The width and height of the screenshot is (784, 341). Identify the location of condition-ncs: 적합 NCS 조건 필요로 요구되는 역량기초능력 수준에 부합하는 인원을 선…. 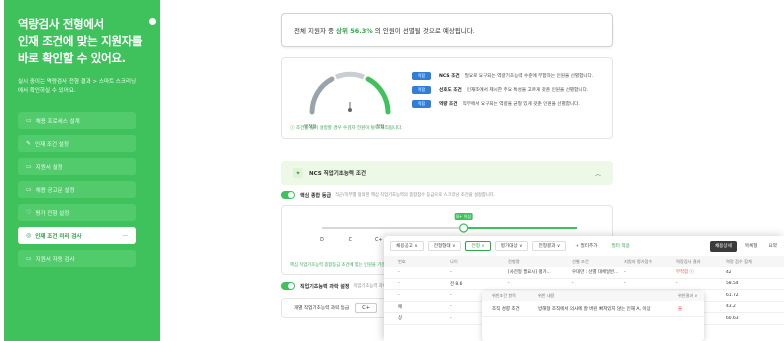
(502, 76).